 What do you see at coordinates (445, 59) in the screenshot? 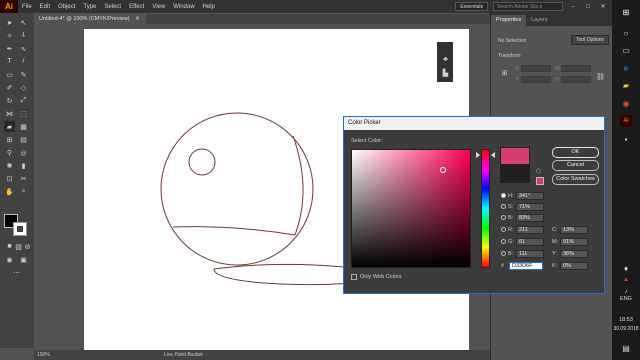
I see `symbols-icon: ♣` at bounding box center [445, 59].